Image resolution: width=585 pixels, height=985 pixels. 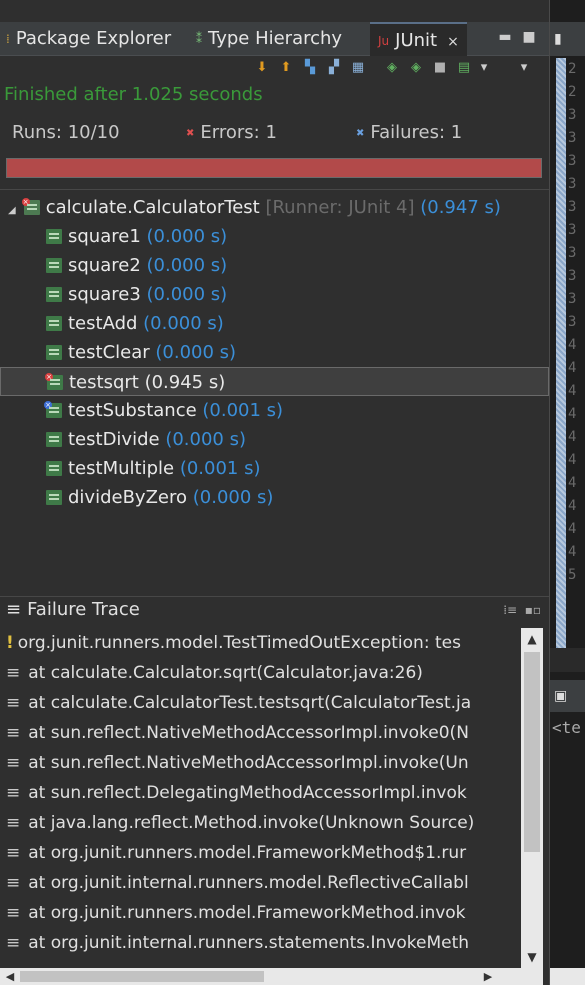 I want to click on filter-stack-trace-icon: ⁞≡, so click(x=510, y=610).